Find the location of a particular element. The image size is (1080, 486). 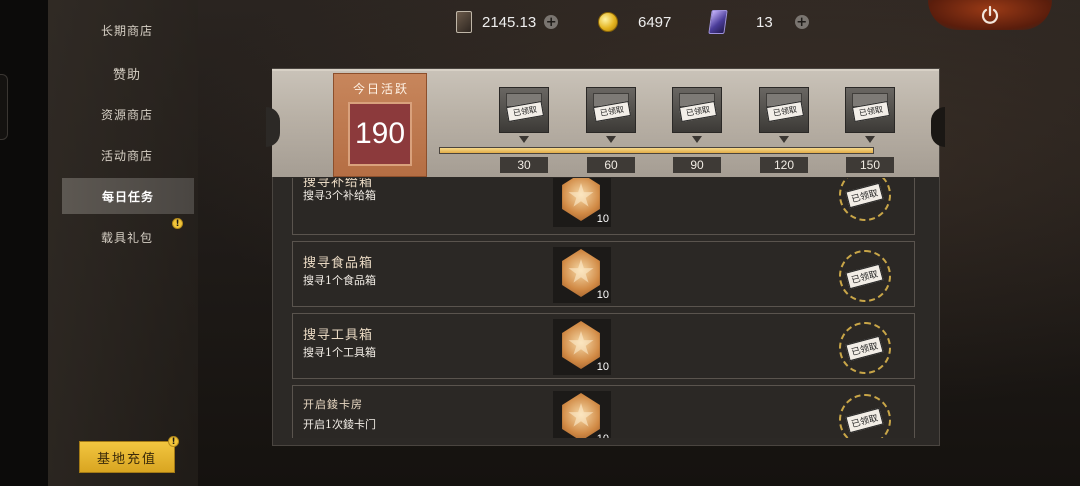

milestone-chest-90: 已领取 90 is located at coordinates (698, 130).